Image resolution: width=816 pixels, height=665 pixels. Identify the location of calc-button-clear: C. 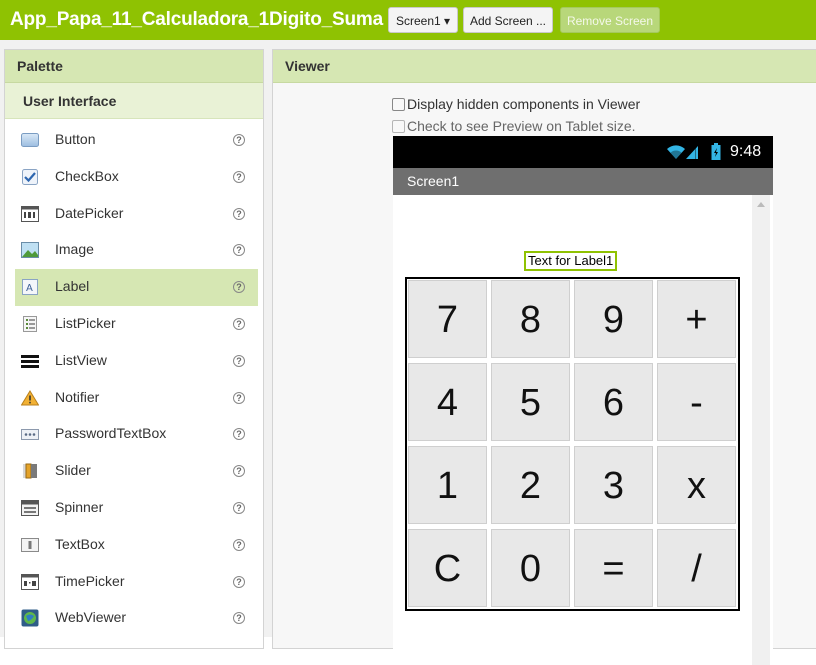
(447, 568).